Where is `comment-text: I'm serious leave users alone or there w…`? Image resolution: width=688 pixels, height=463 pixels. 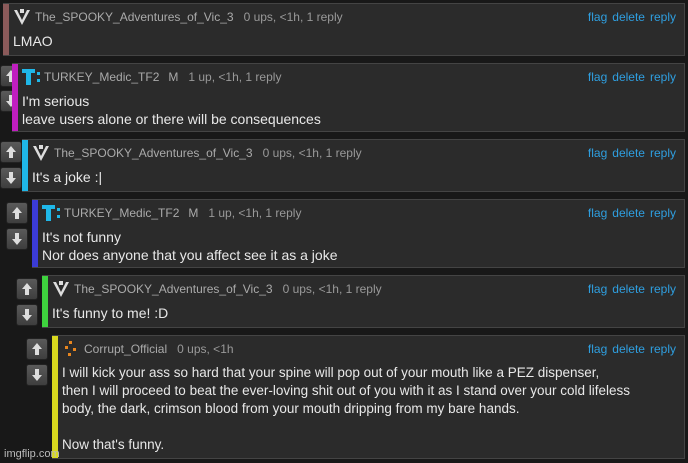 comment-text: I'm serious leave users alone or there w… is located at coordinates (171, 110).